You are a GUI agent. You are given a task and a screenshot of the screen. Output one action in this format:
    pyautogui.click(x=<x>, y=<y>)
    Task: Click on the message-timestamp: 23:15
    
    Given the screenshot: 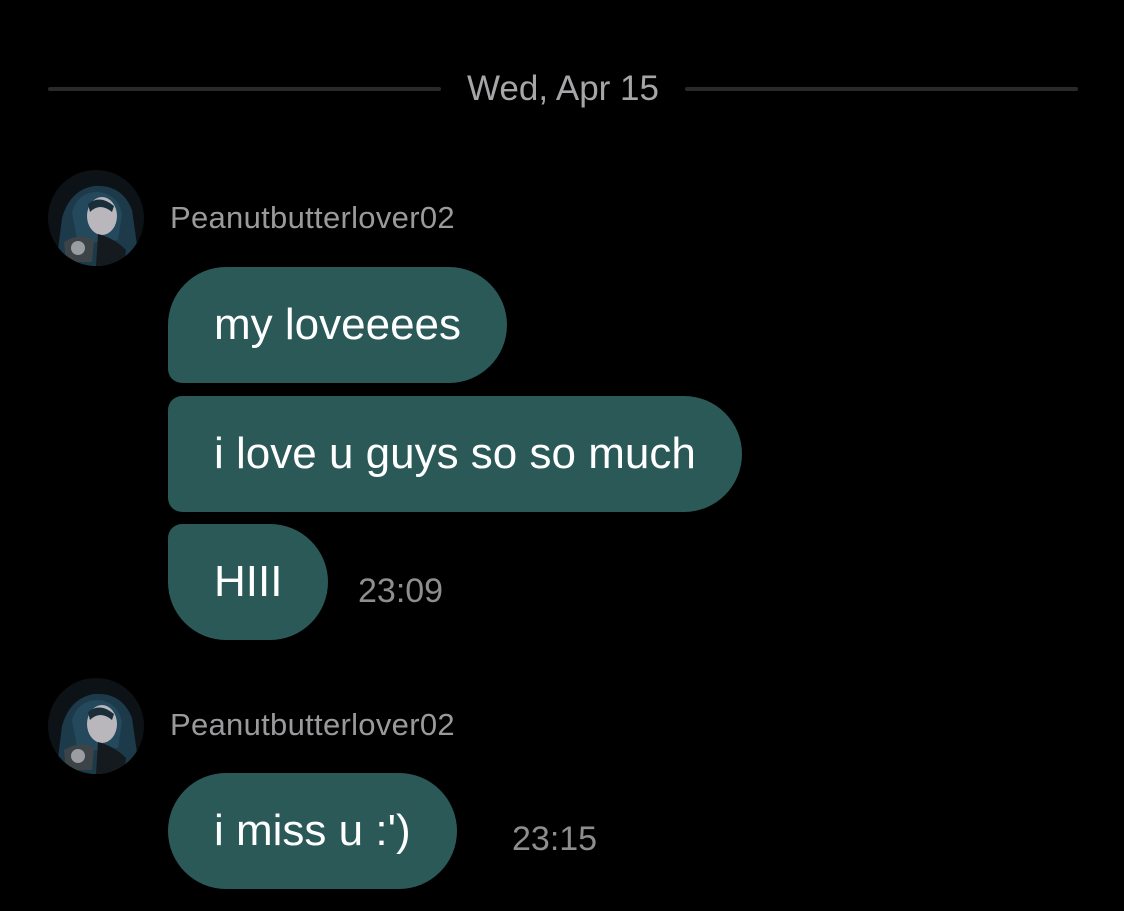 What is the action you would take?
    pyautogui.click(x=555, y=839)
    